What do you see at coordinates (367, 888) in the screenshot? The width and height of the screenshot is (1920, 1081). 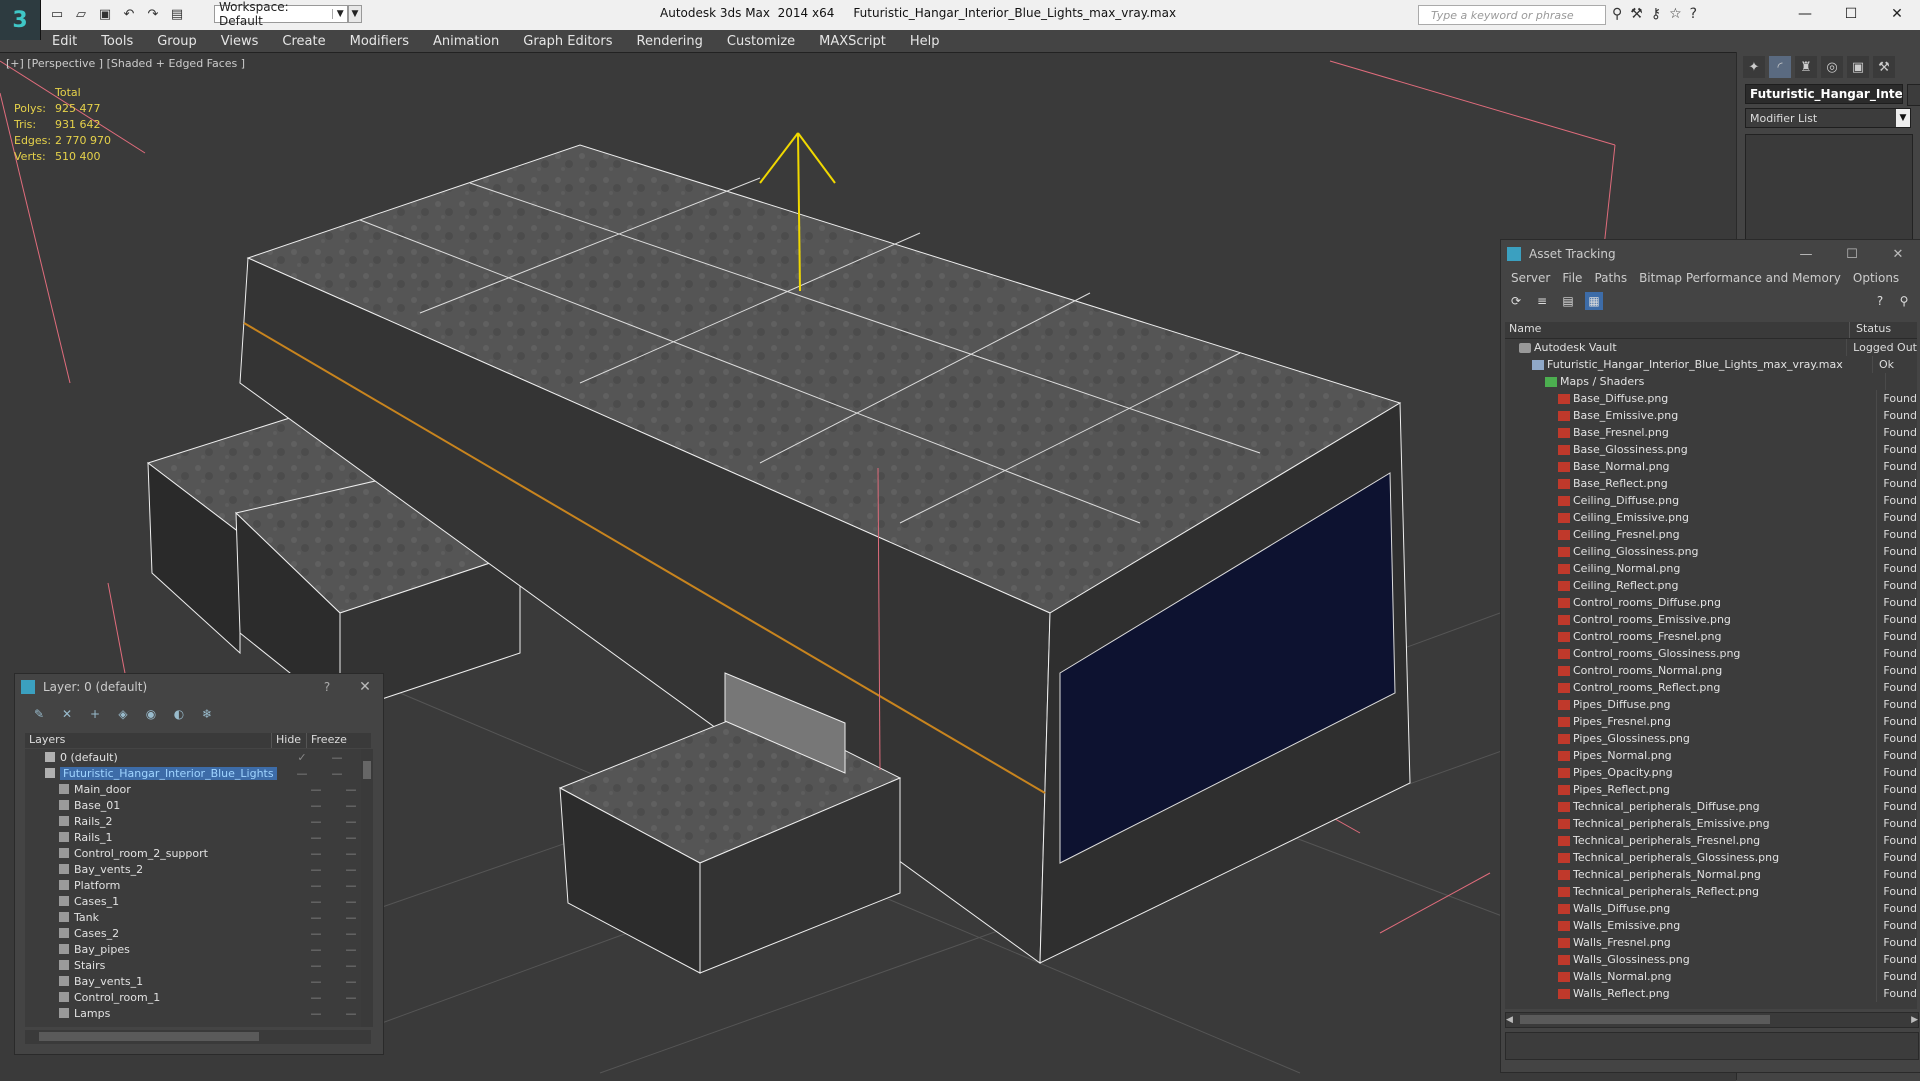 I see `layer-vertical-scrollbar` at bounding box center [367, 888].